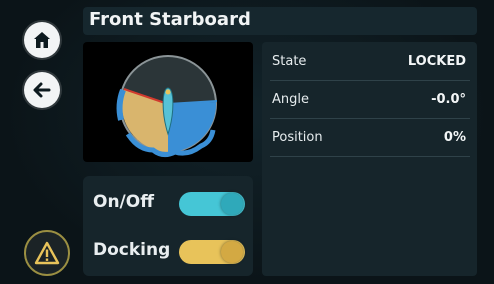  I want to click on gauge-blue-sector, so click(192, 127).